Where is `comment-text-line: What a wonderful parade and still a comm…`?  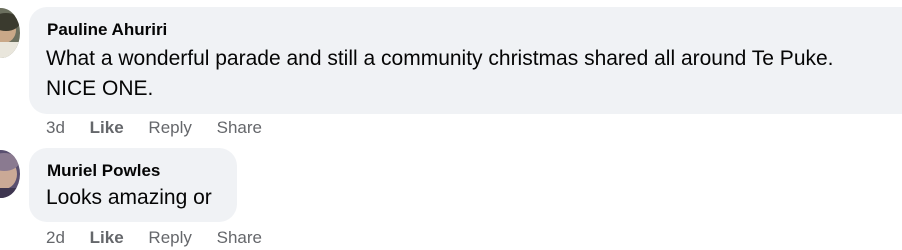 comment-text-line: What a wonderful parade and still a comm… is located at coordinates (440, 58).